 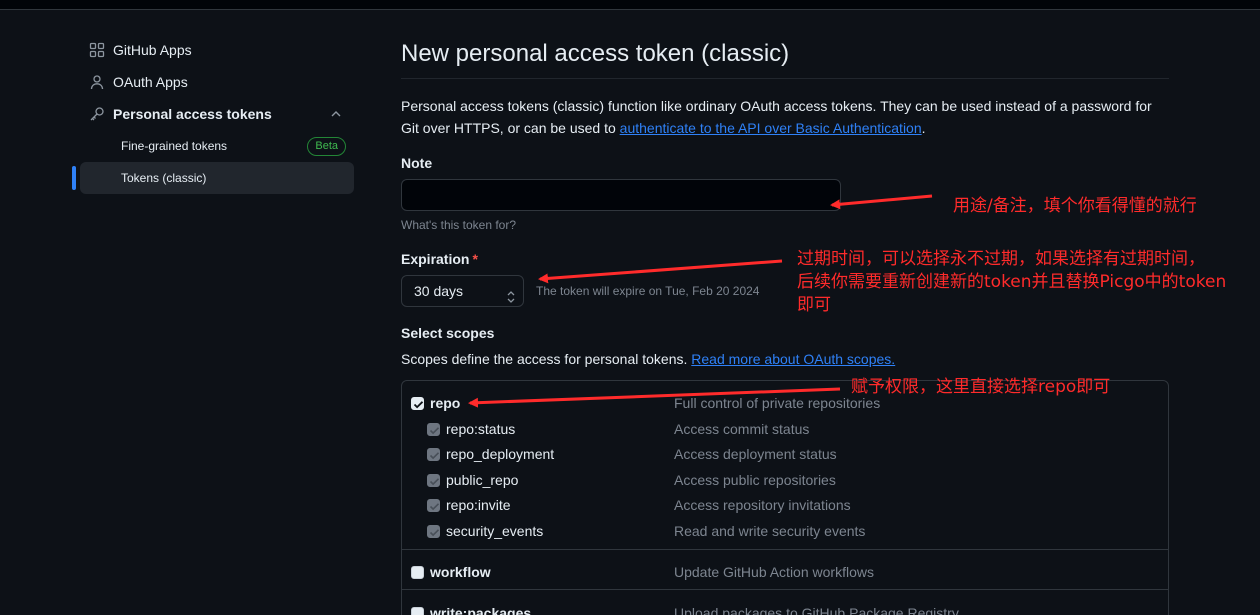 What do you see at coordinates (460, 572) in the screenshot?
I see `scope-name: workflow` at bounding box center [460, 572].